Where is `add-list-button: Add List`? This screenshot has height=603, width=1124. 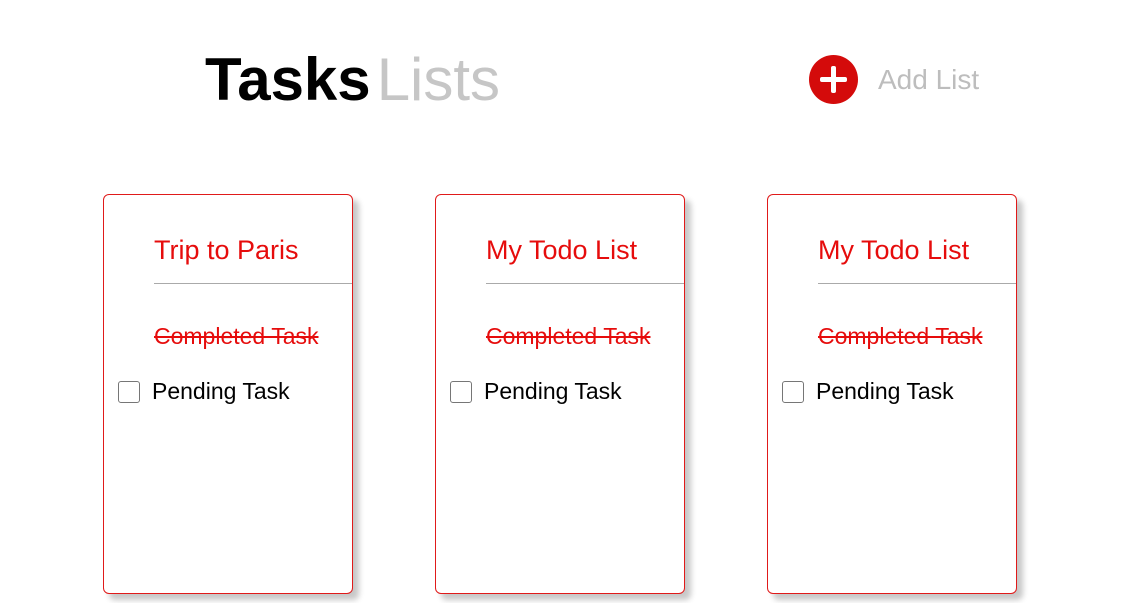
add-list-button: Add List is located at coordinates (894, 79).